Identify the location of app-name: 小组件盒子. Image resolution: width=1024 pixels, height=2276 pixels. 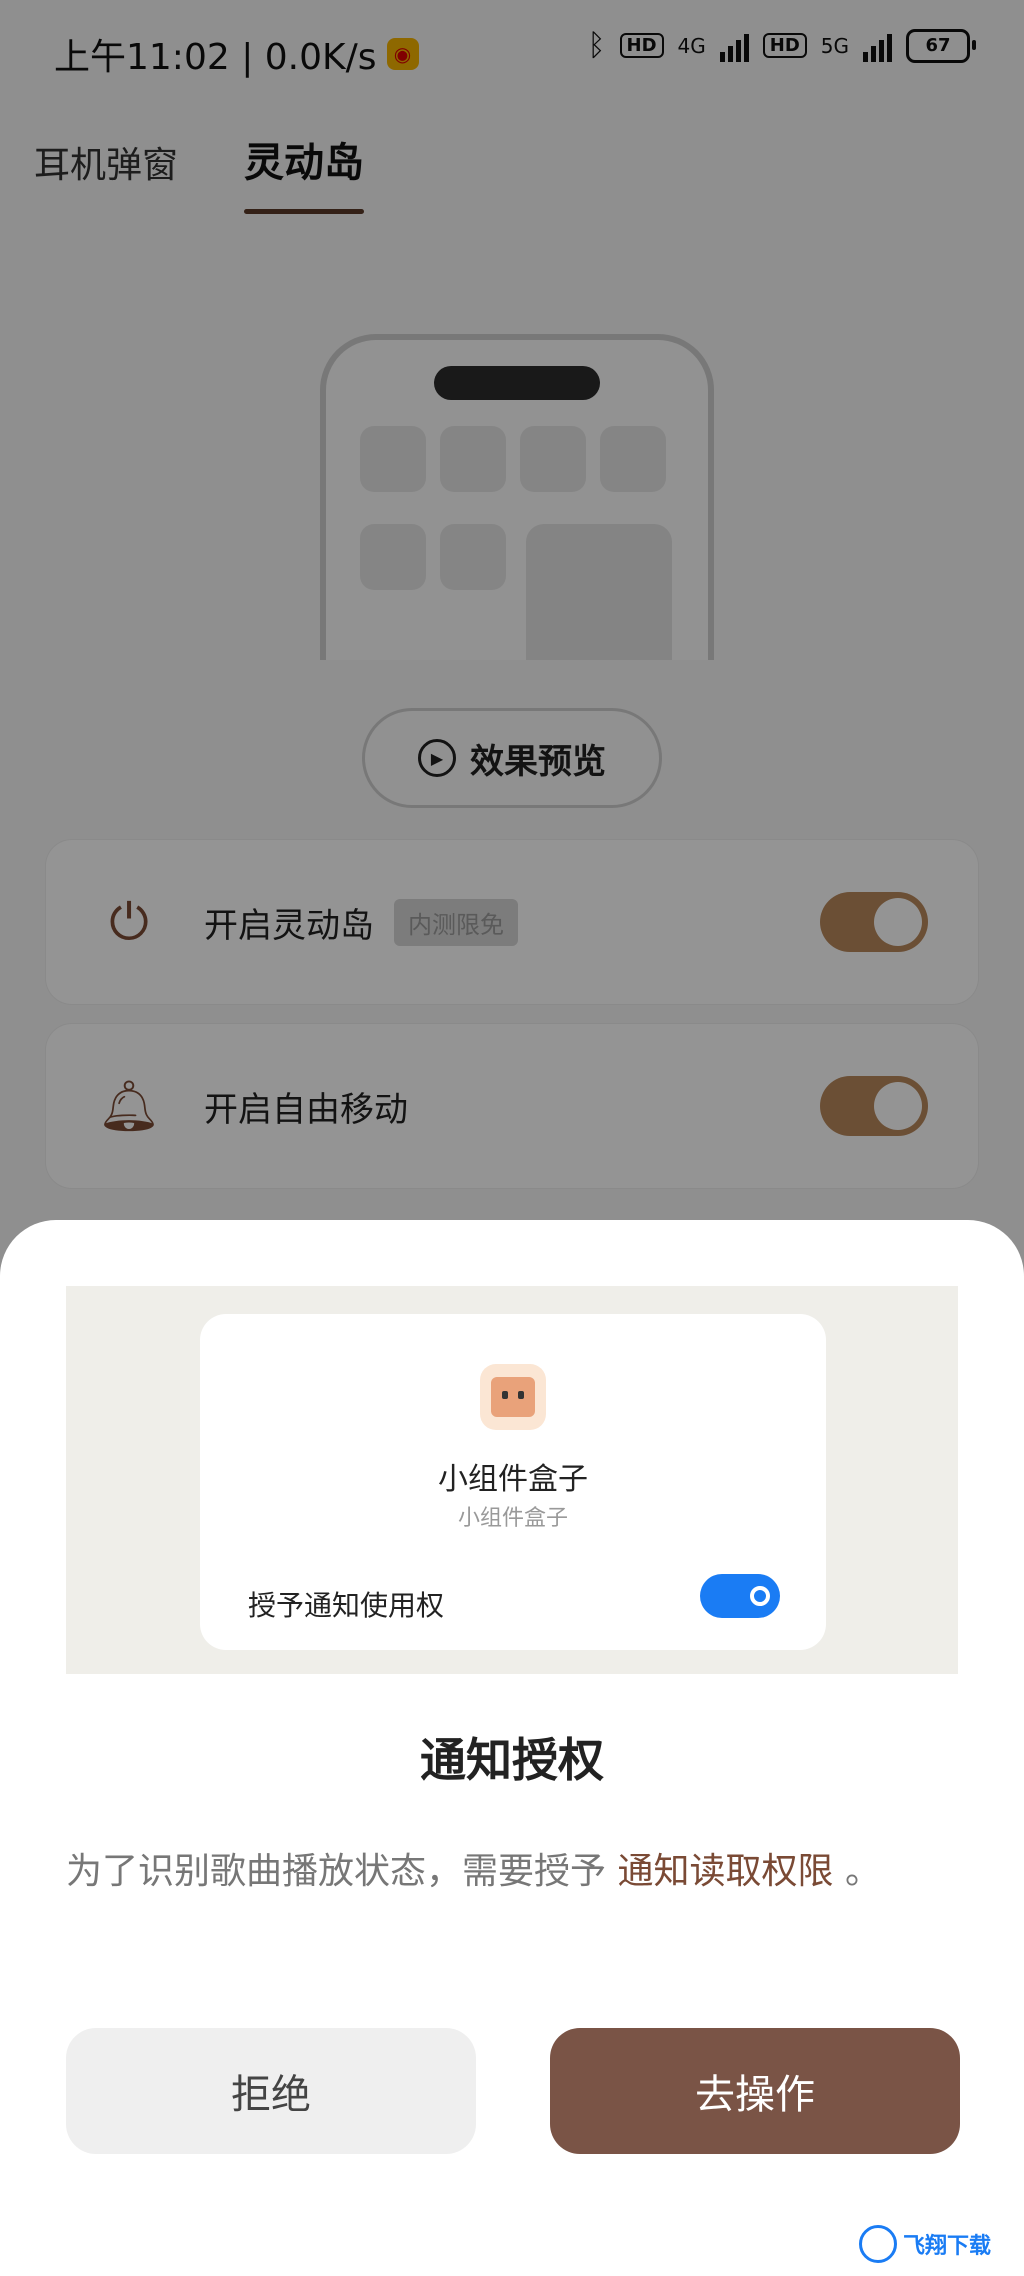
(513, 1479).